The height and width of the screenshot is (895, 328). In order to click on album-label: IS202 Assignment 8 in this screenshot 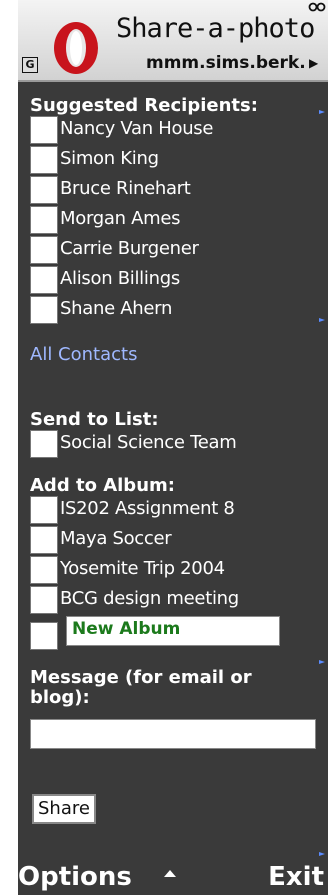, I will do `click(147, 508)`.